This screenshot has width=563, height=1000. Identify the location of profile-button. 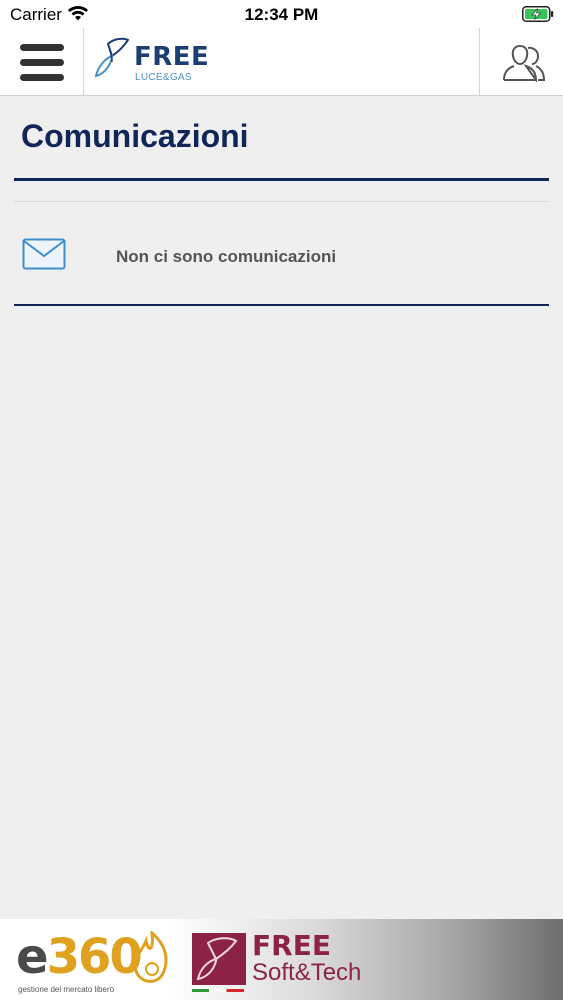
(521, 62).